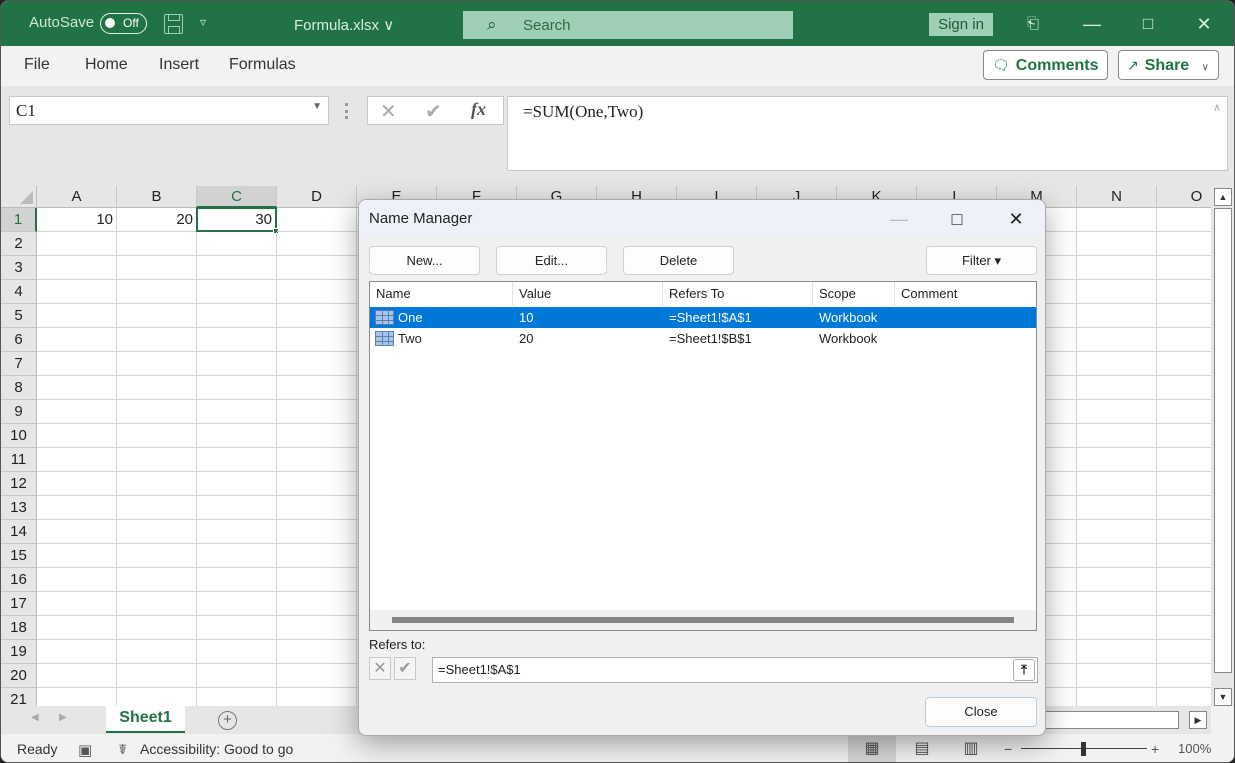  What do you see at coordinates (1117, 292) in the screenshot?
I see `cell-n4` at bounding box center [1117, 292].